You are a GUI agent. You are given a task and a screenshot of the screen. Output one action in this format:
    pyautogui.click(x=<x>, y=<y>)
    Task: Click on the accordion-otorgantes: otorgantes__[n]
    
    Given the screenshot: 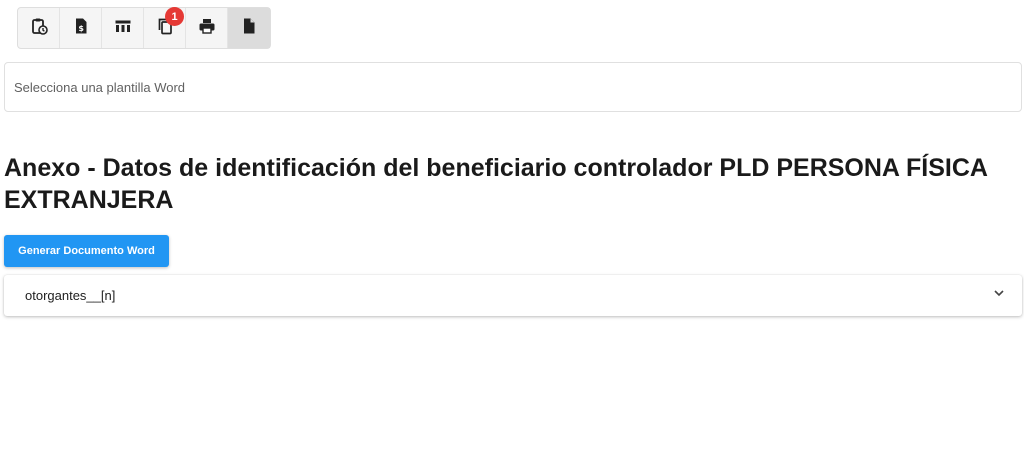 What is the action you would take?
    pyautogui.click(x=513, y=295)
    